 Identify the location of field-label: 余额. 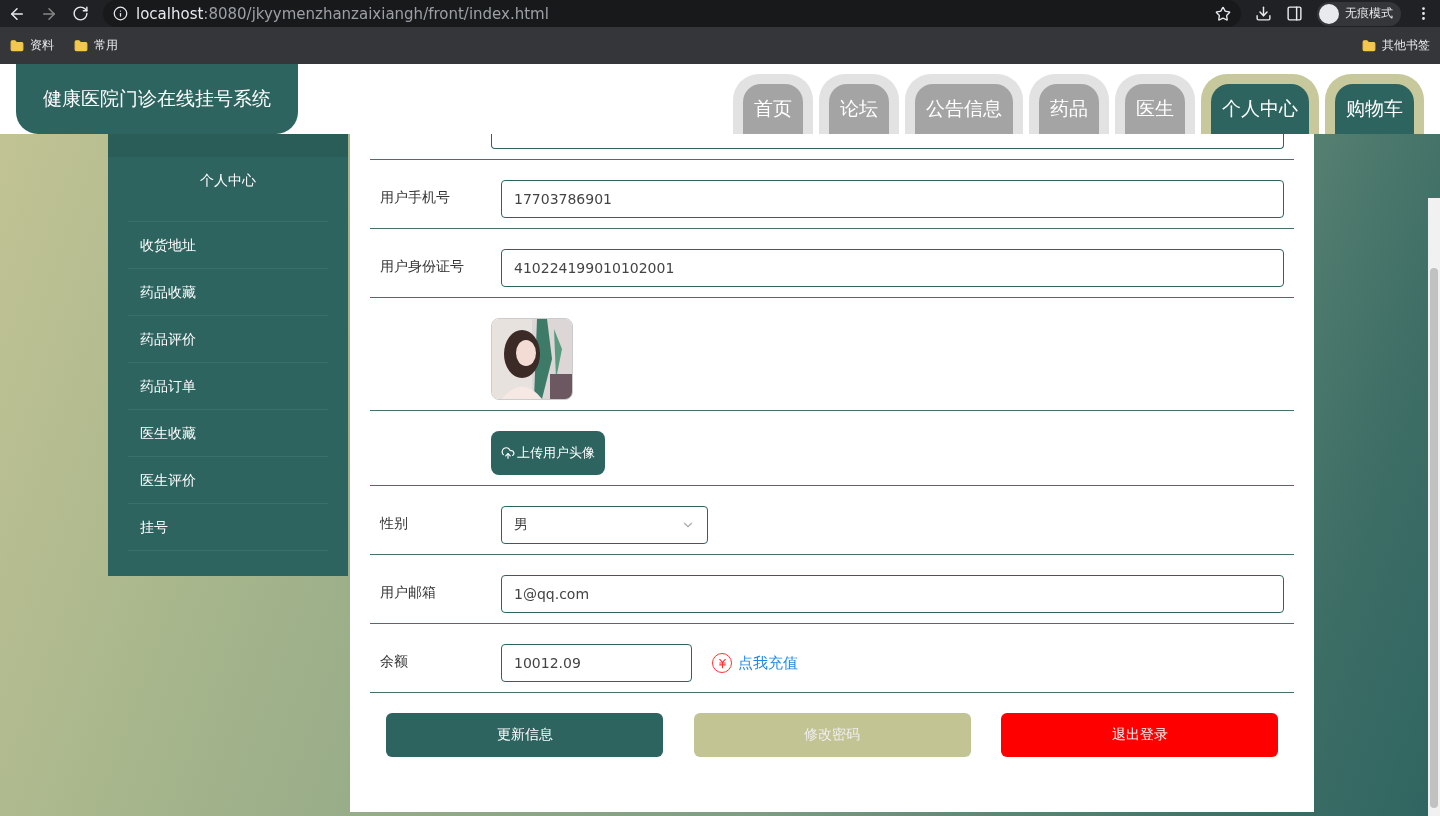
(394, 661).